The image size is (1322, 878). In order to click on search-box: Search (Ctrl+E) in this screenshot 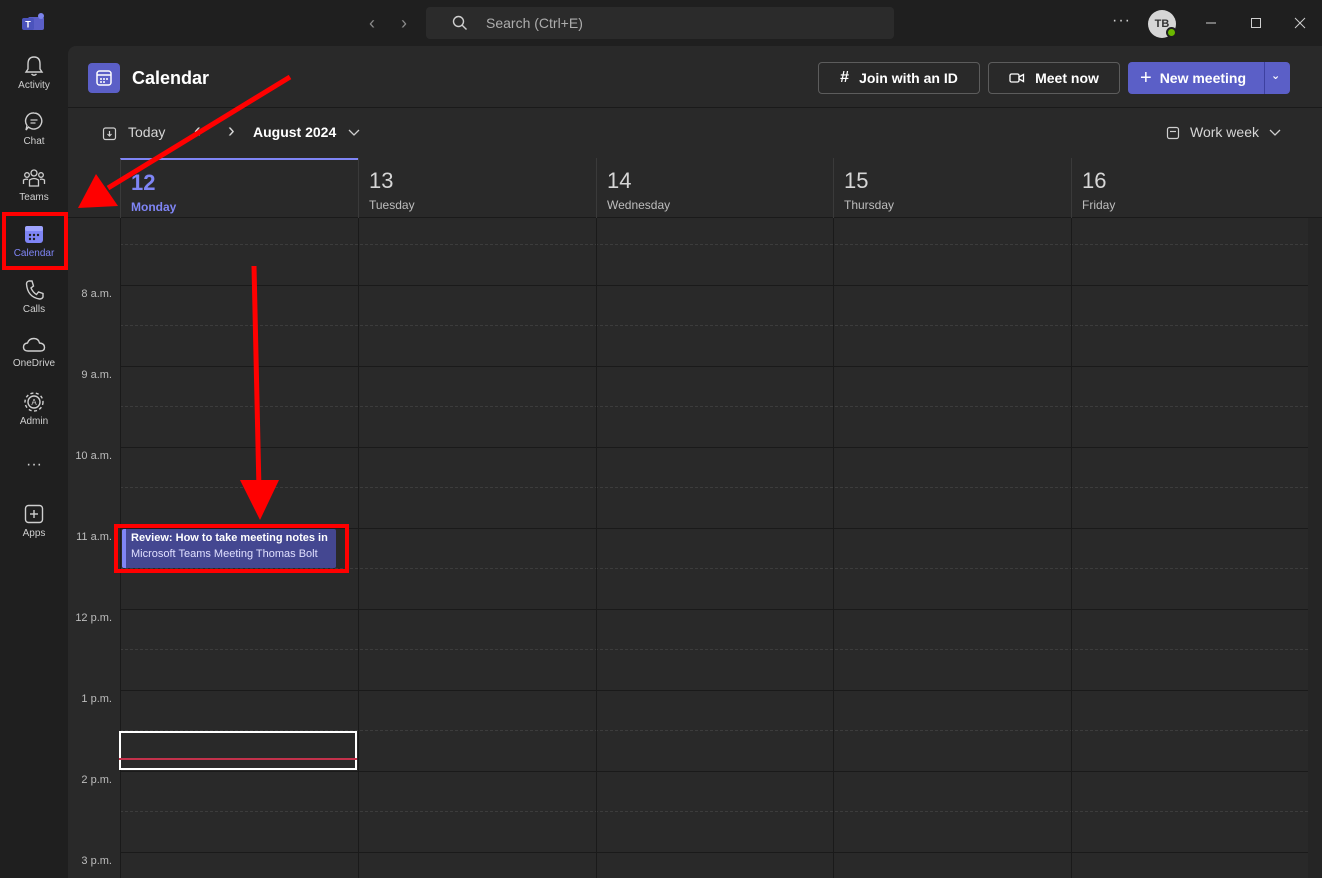, I will do `click(660, 23)`.